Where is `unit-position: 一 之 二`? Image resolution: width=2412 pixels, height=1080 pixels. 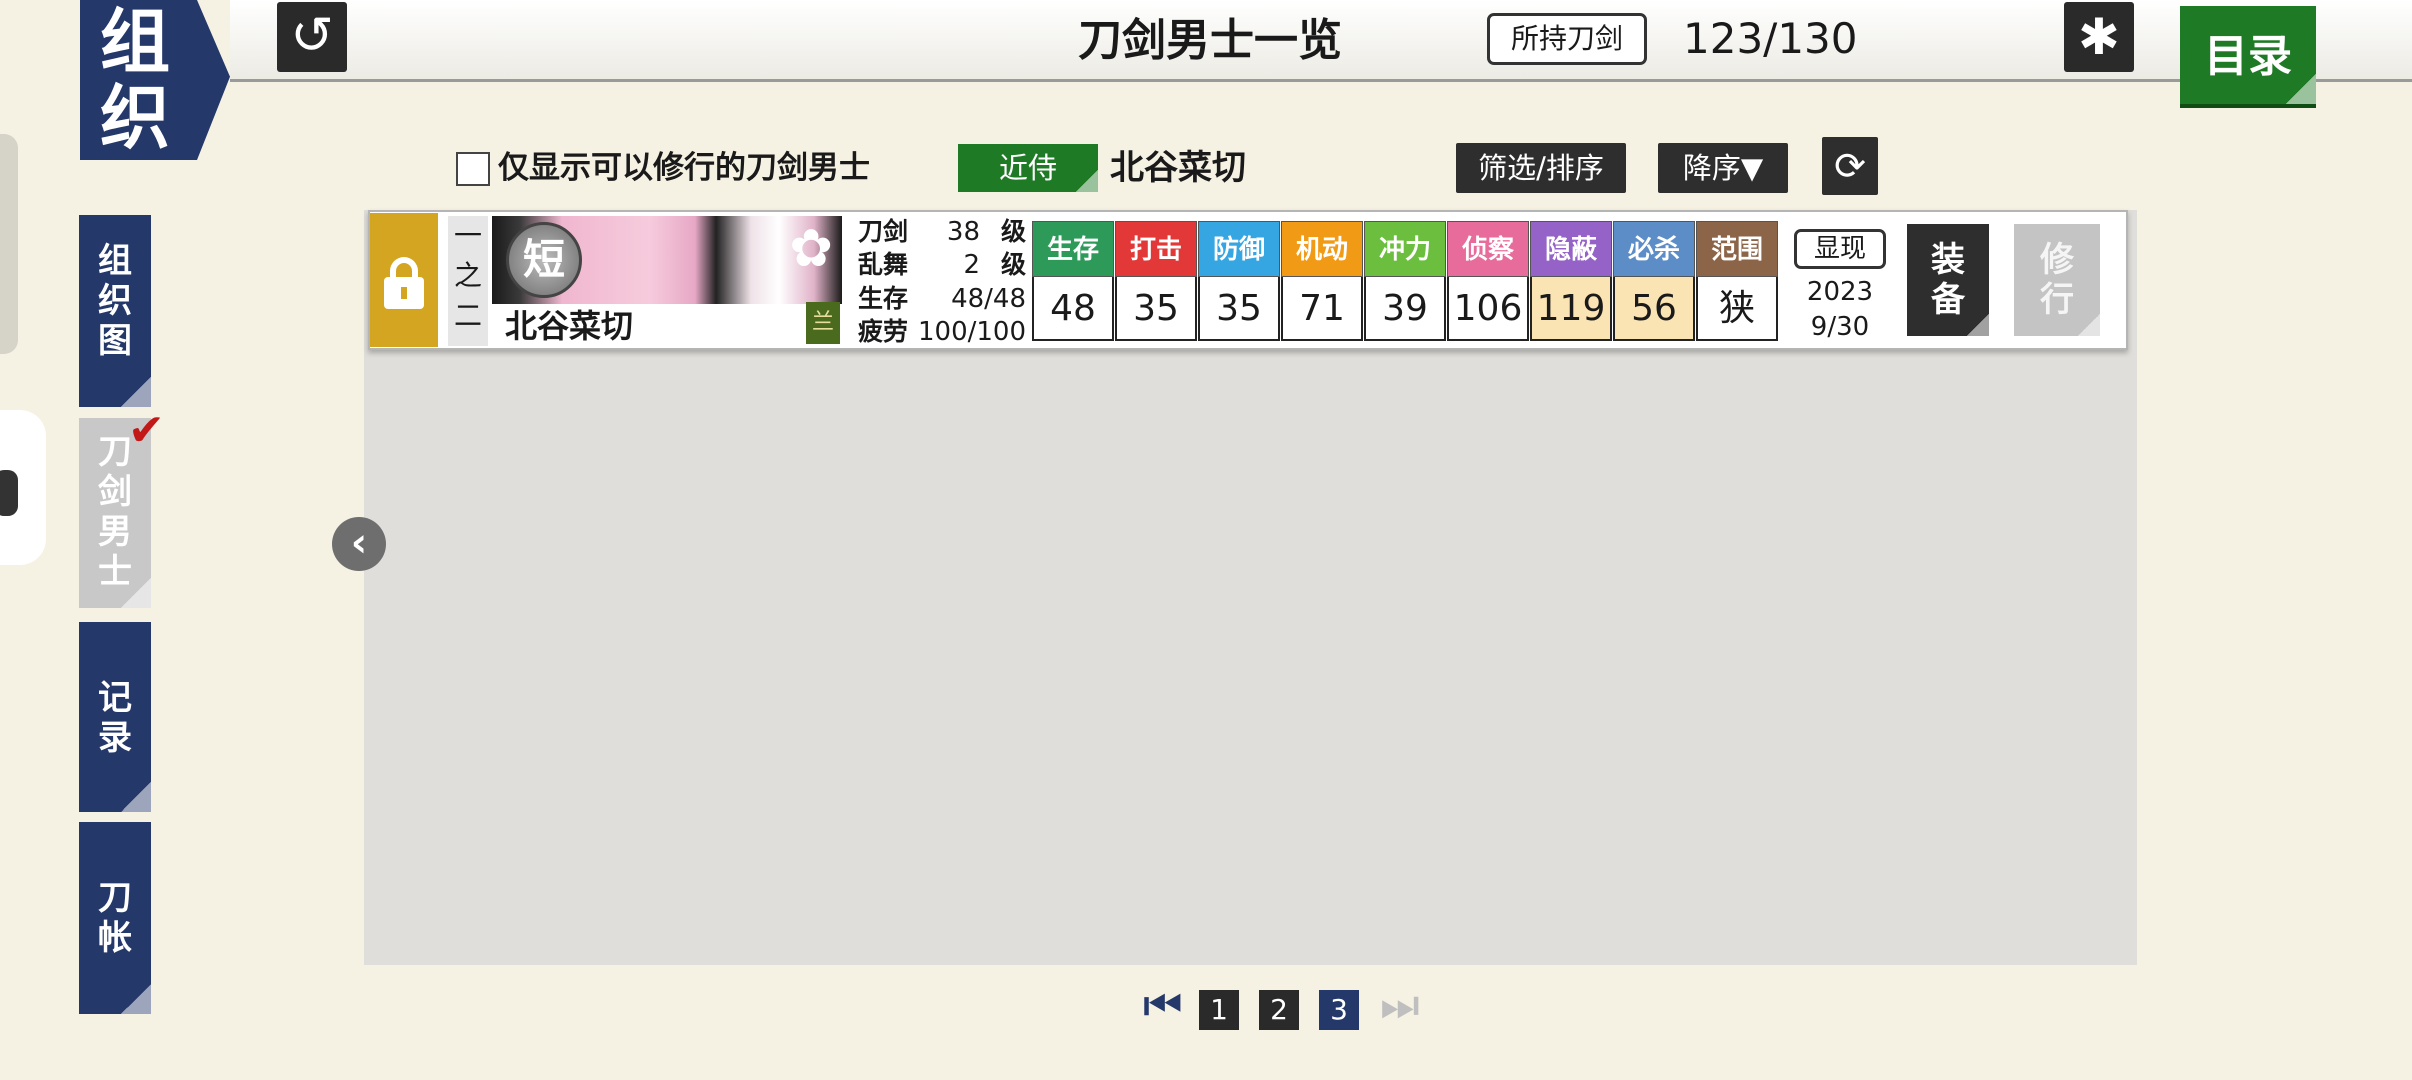 unit-position: 一 之 二 is located at coordinates (468, 281).